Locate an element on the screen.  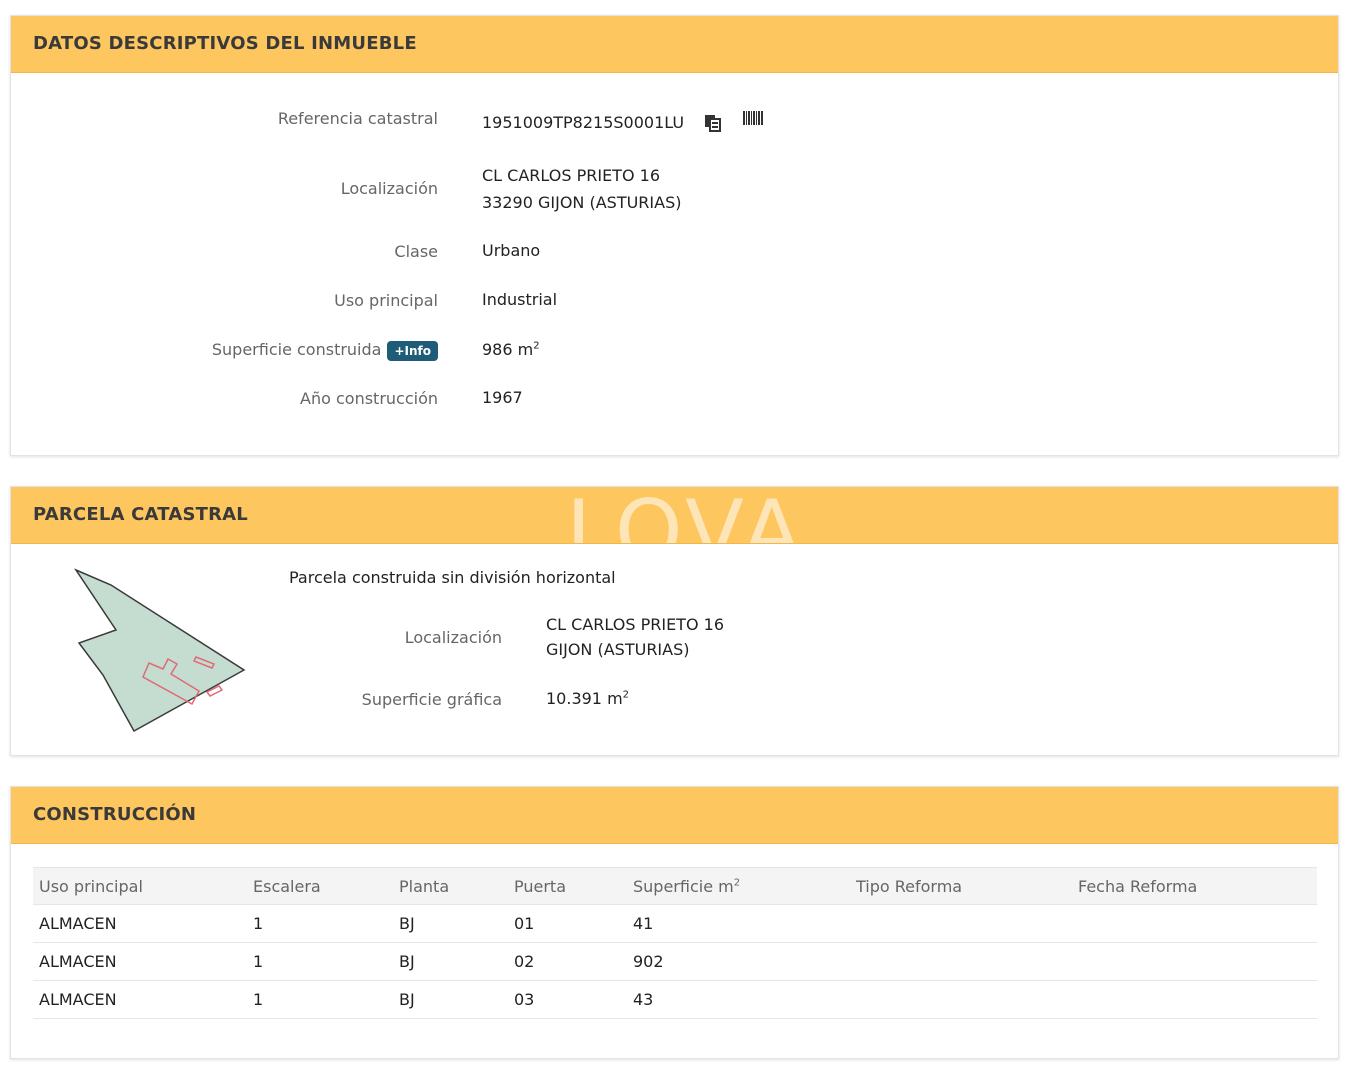
col-superficie-sup: 2 is located at coordinates (737, 883).